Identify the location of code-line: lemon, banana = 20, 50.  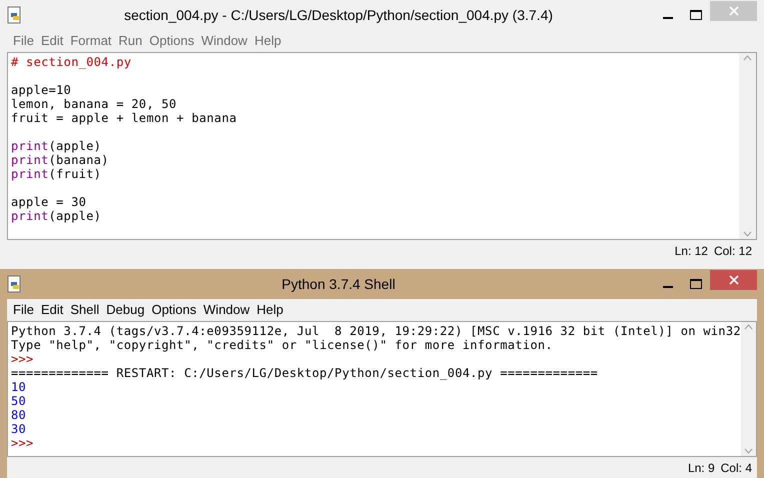
(94, 104).